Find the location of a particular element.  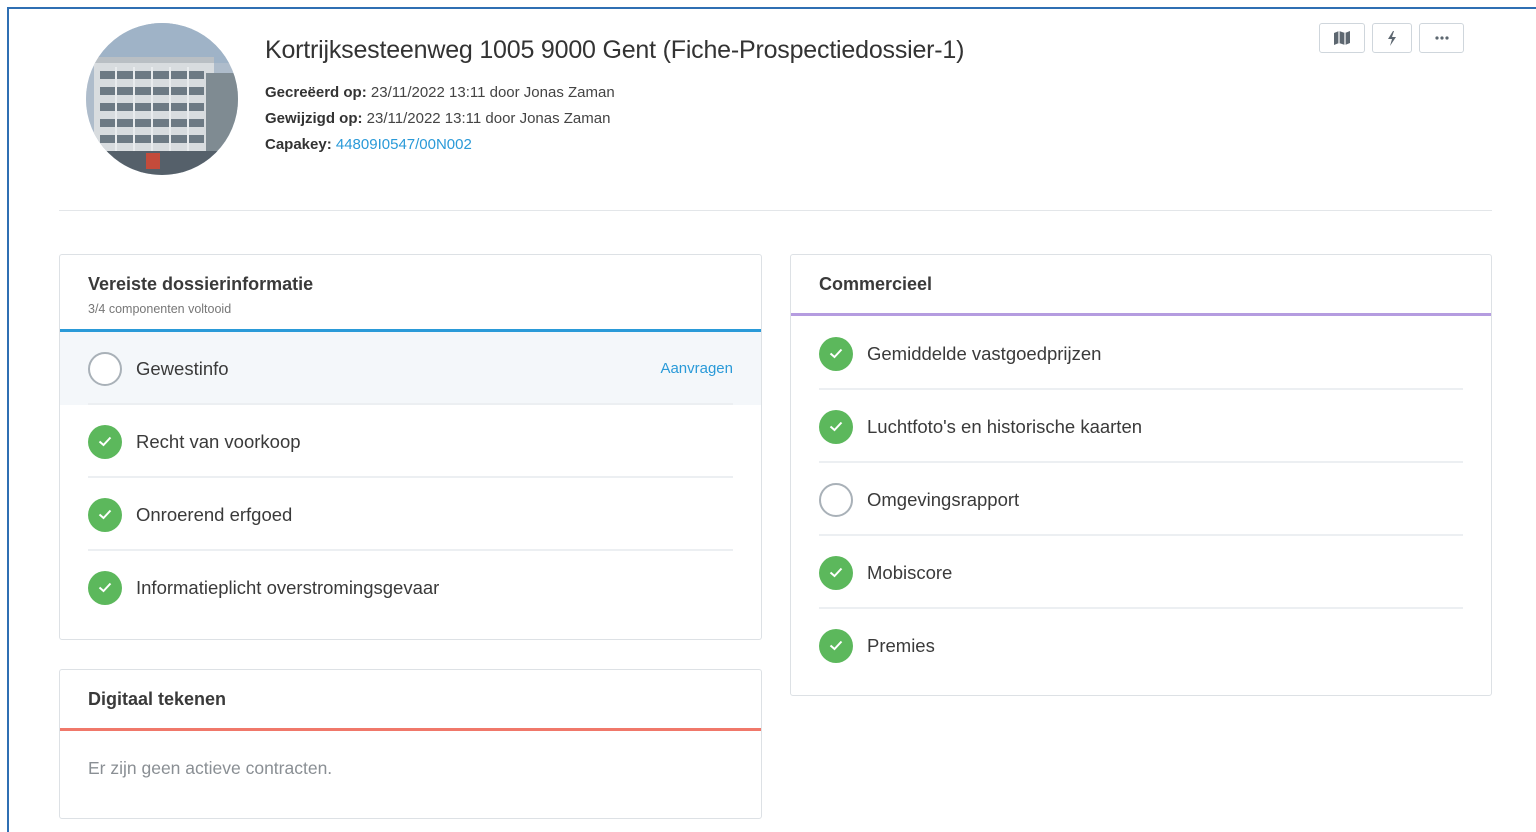

bolt-icon is located at coordinates (1392, 38).